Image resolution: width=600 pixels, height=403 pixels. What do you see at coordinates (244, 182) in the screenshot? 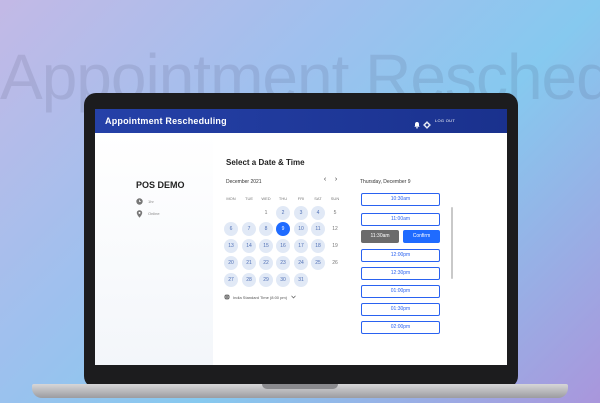
I see `month-label: December 2021` at bounding box center [244, 182].